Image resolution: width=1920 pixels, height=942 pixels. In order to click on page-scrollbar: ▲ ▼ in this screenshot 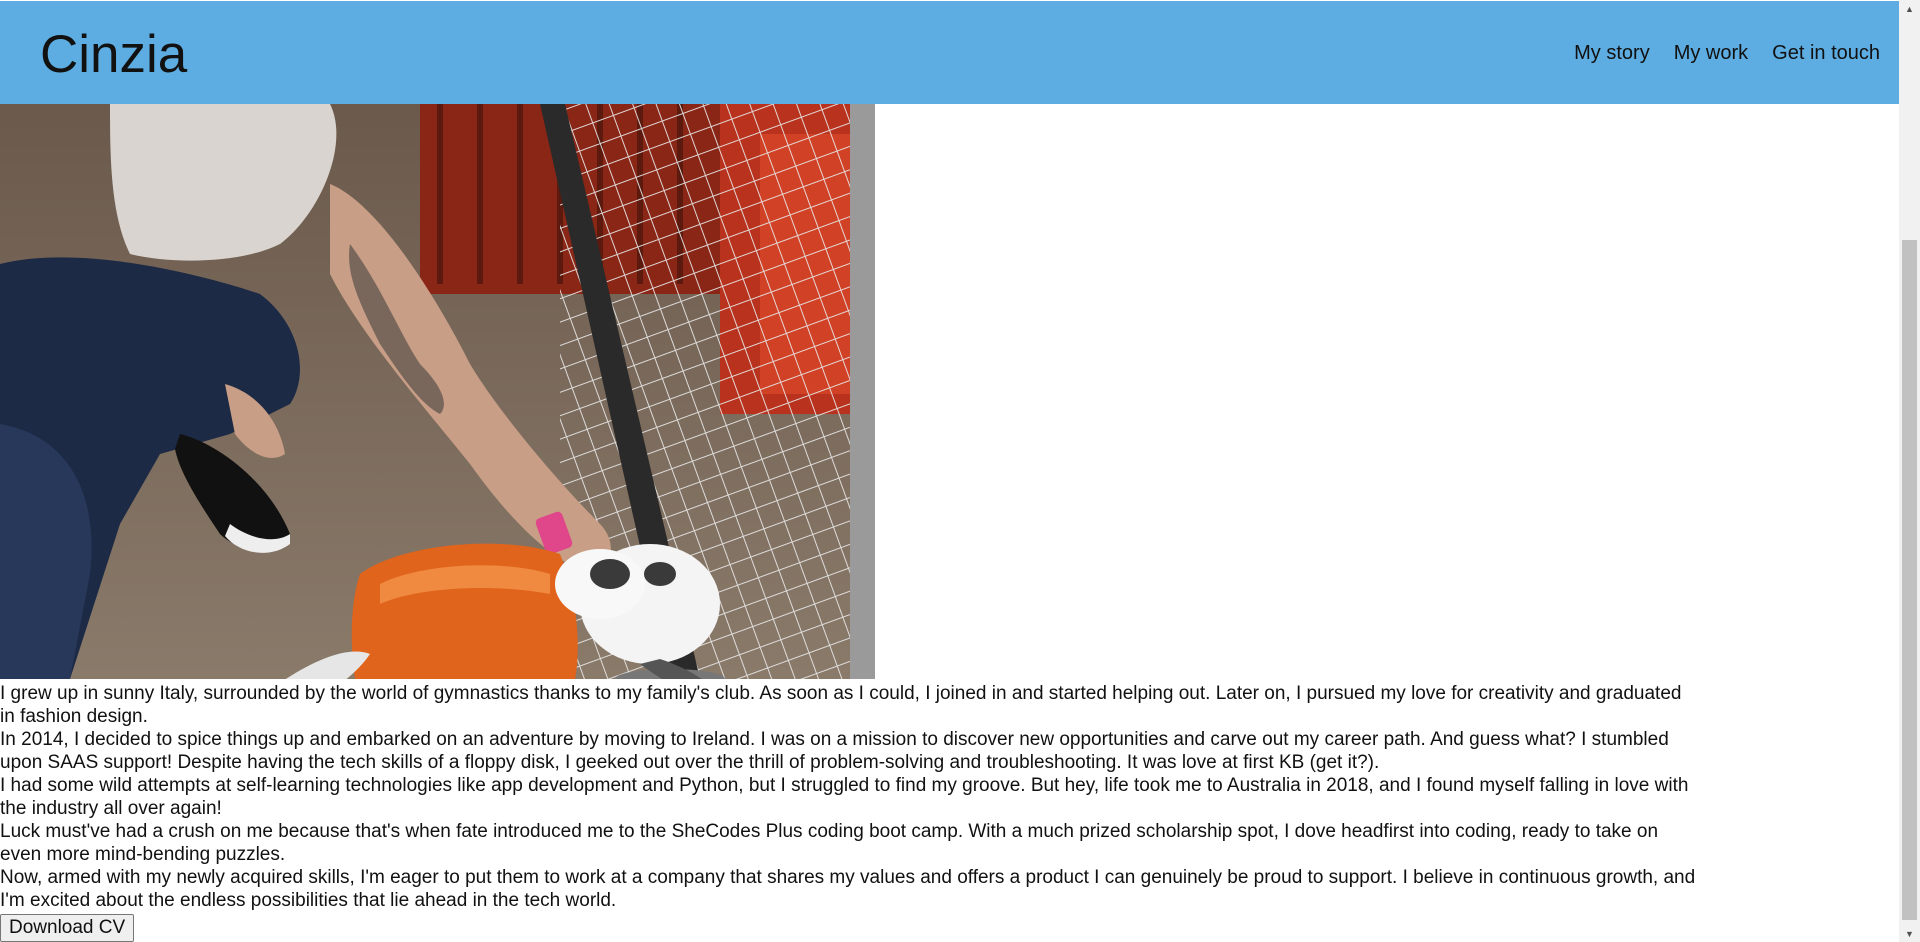, I will do `click(1909, 471)`.